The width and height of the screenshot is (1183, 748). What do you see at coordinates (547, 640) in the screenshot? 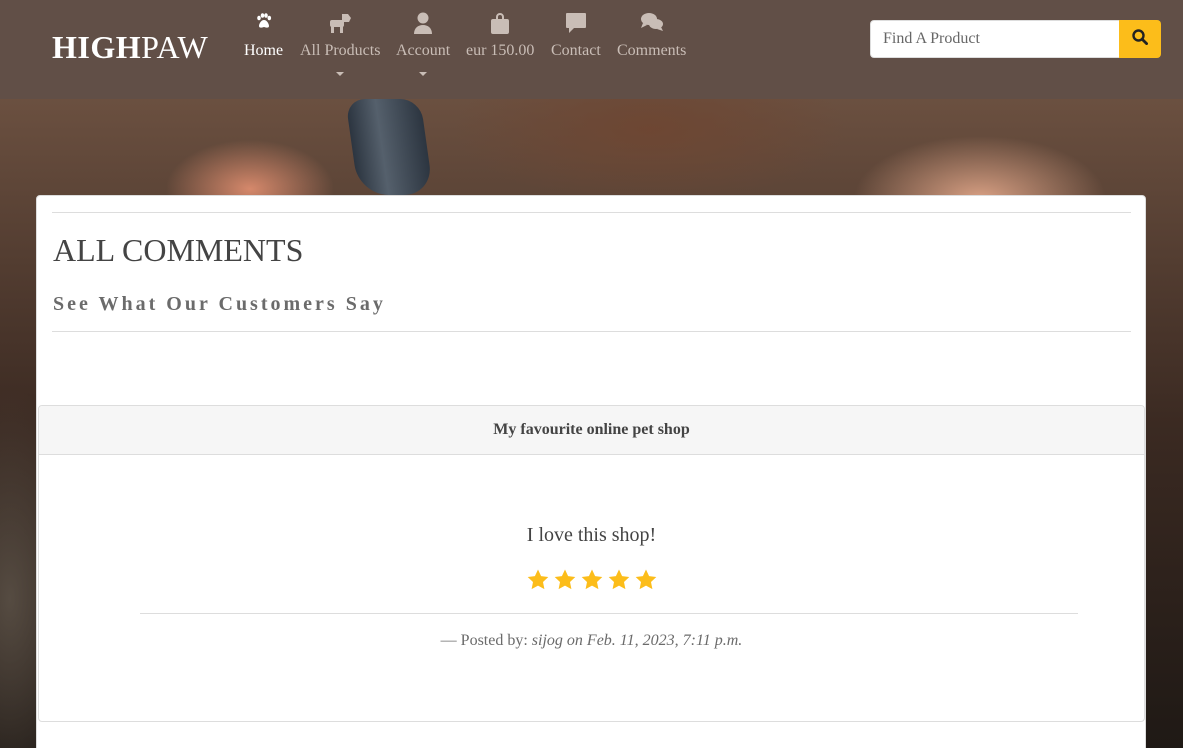
I see `comment-author: sijog` at bounding box center [547, 640].